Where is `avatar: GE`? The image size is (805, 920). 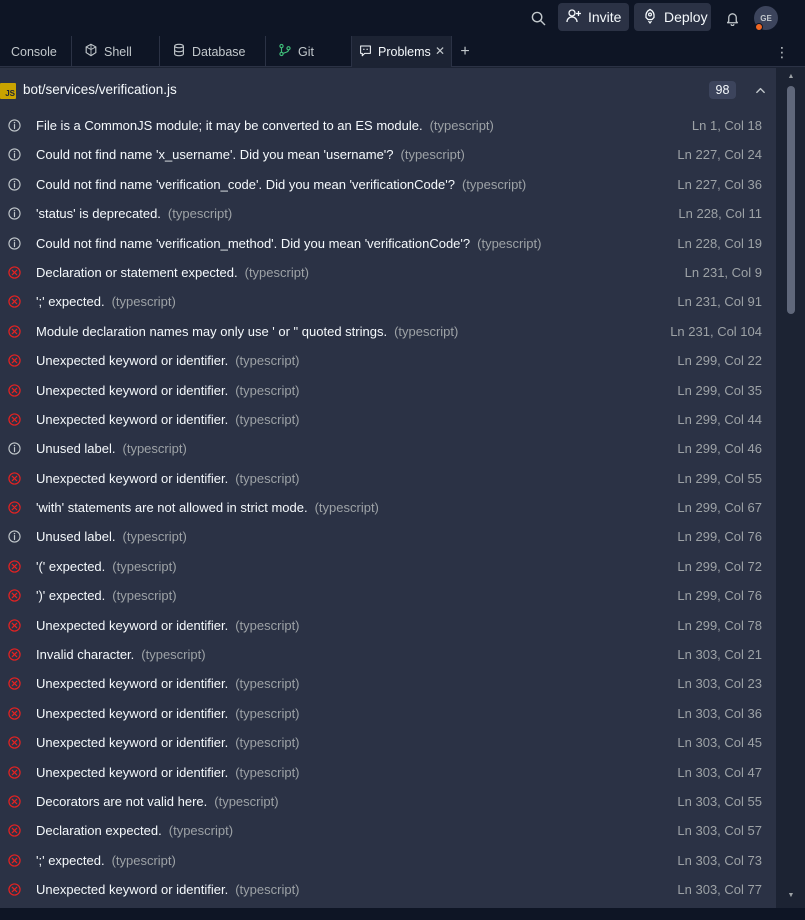
avatar: GE is located at coordinates (766, 18).